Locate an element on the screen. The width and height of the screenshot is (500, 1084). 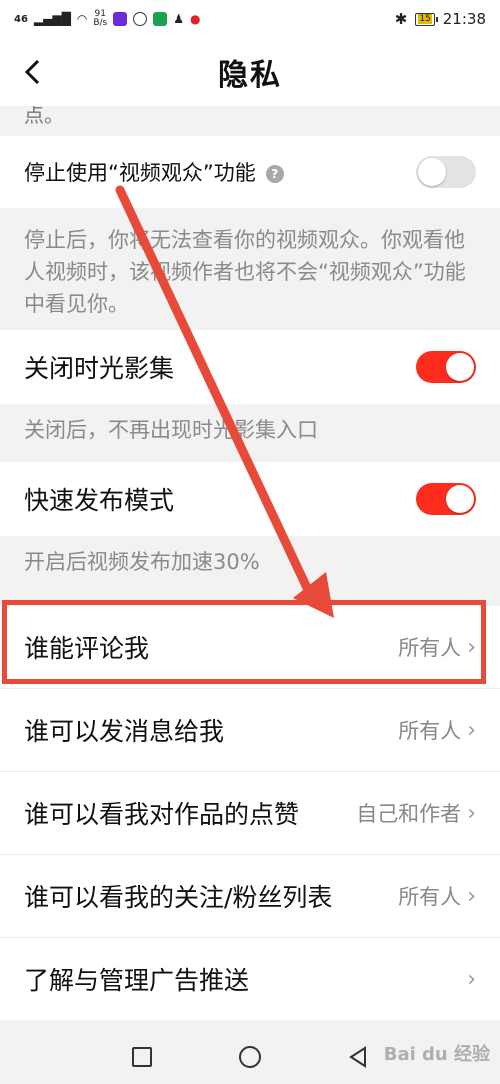
status-right: ✱ 15 21:38 is located at coordinates (440, 19).